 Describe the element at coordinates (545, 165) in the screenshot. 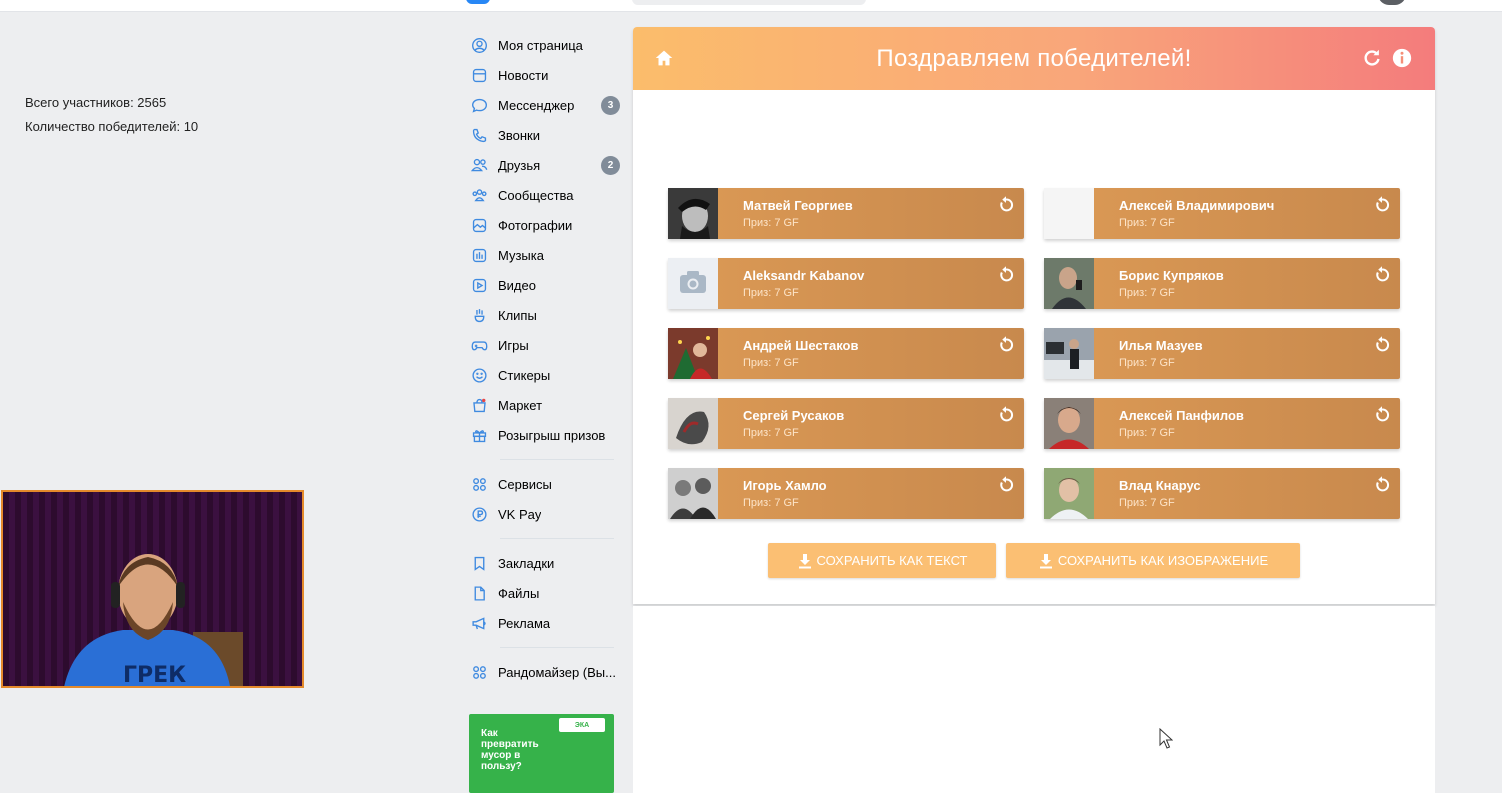

I see `nav-item-friends: Друзья 2` at that location.